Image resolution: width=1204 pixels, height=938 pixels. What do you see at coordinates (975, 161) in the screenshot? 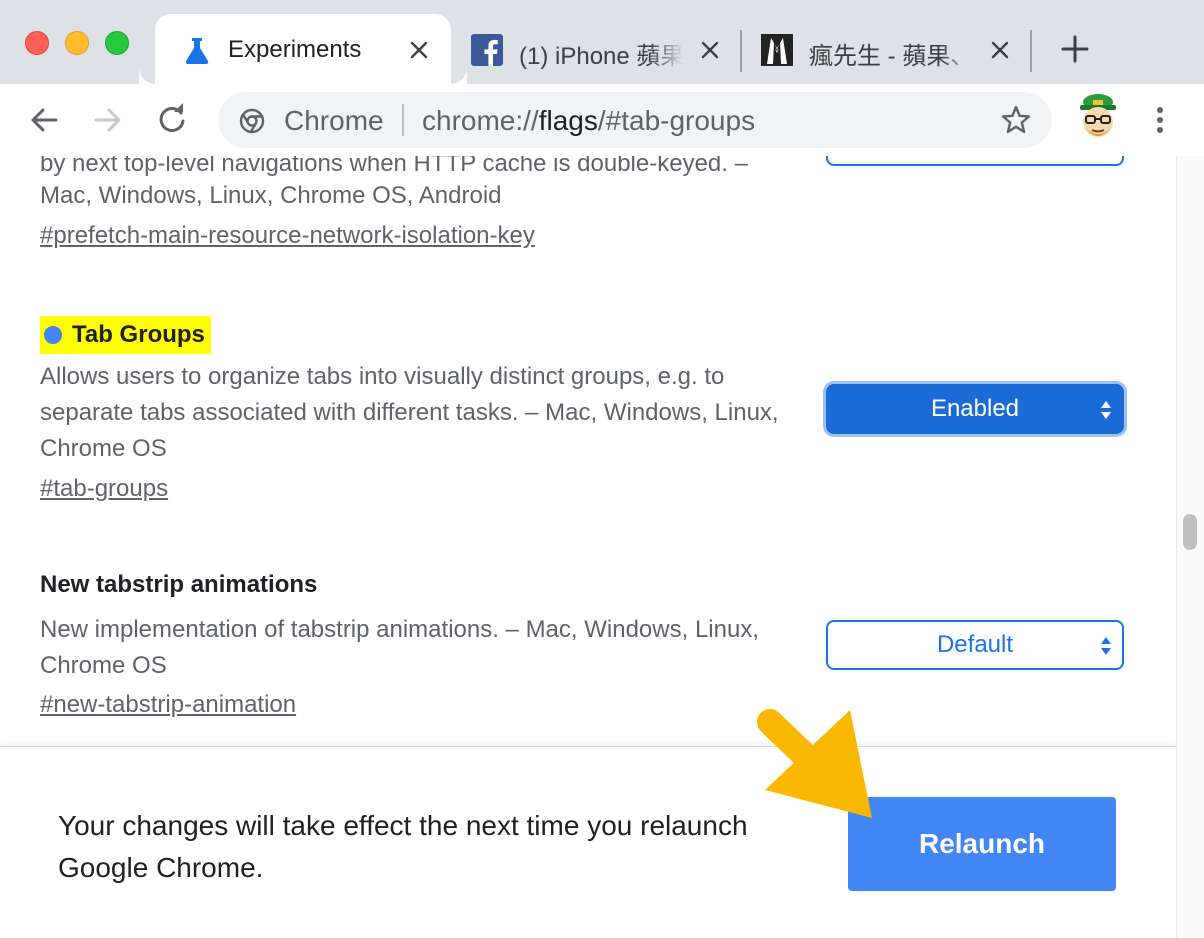
I see `flag-select` at bounding box center [975, 161].